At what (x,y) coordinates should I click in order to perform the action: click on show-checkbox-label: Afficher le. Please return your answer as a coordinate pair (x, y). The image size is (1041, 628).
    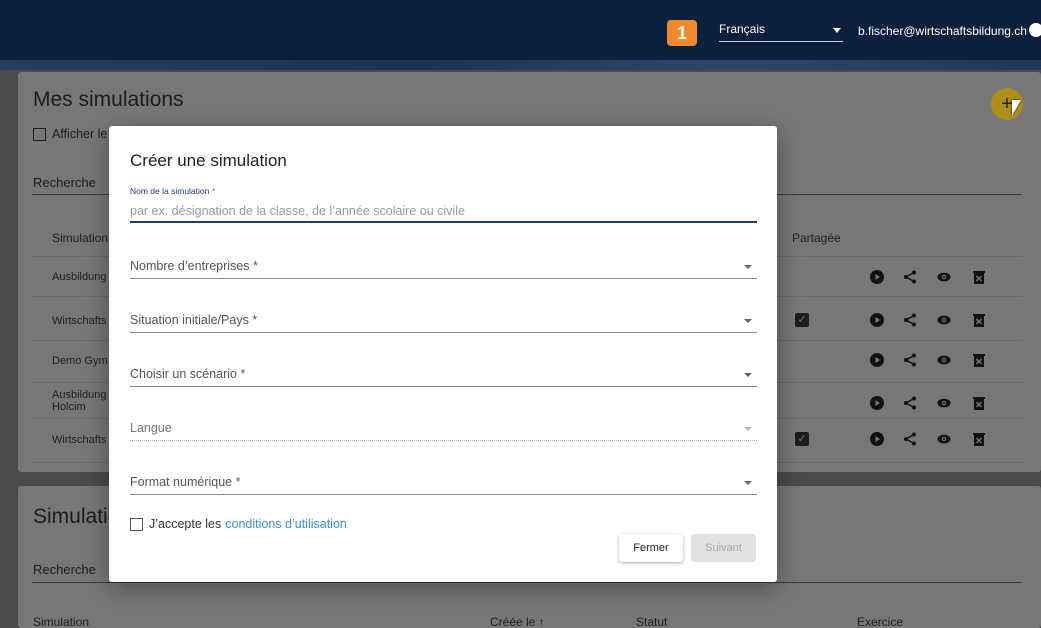
    Looking at the image, I should click on (80, 134).